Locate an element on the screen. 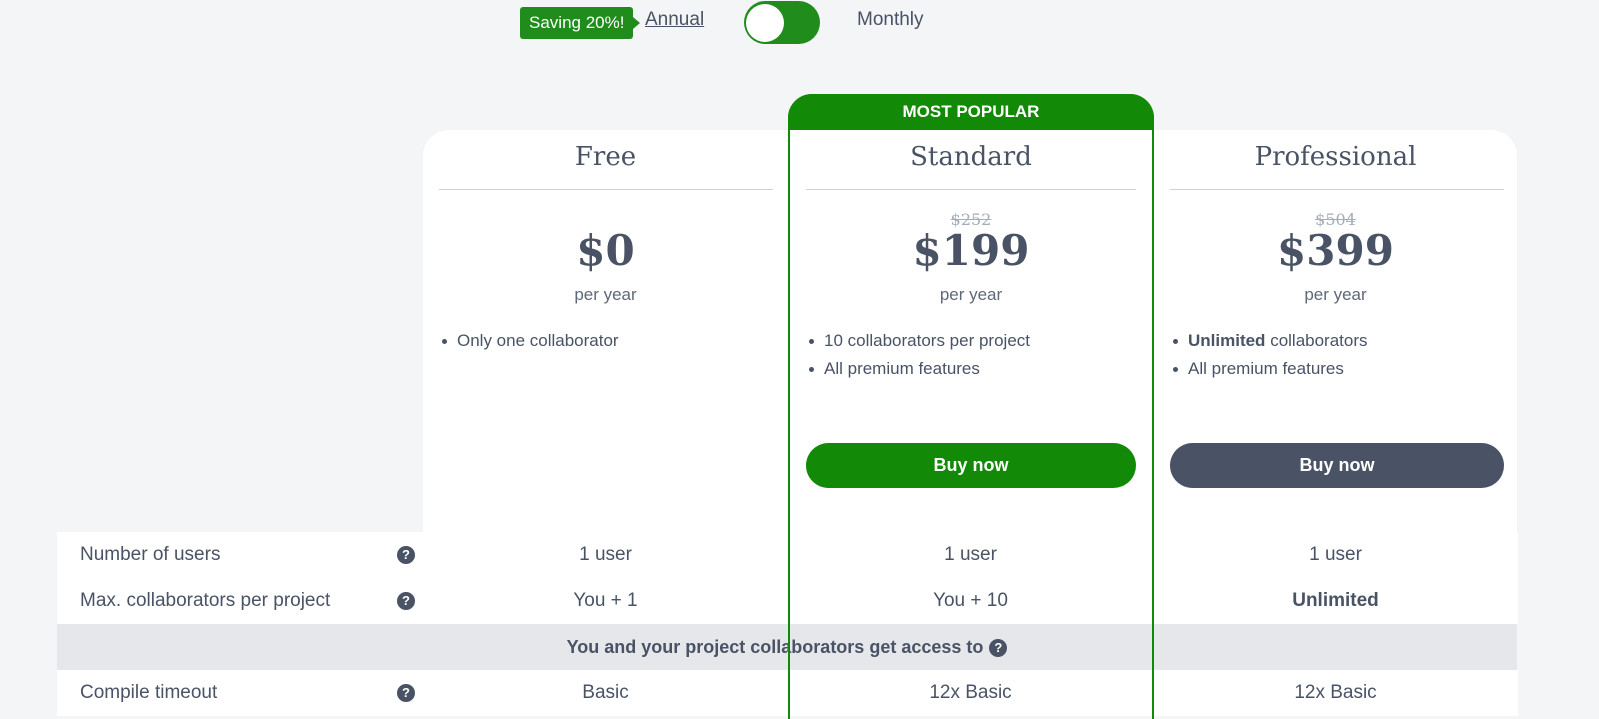 The width and height of the screenshot is (1599, 719). plan-price: $399 is located at coordinates (1335, 250).